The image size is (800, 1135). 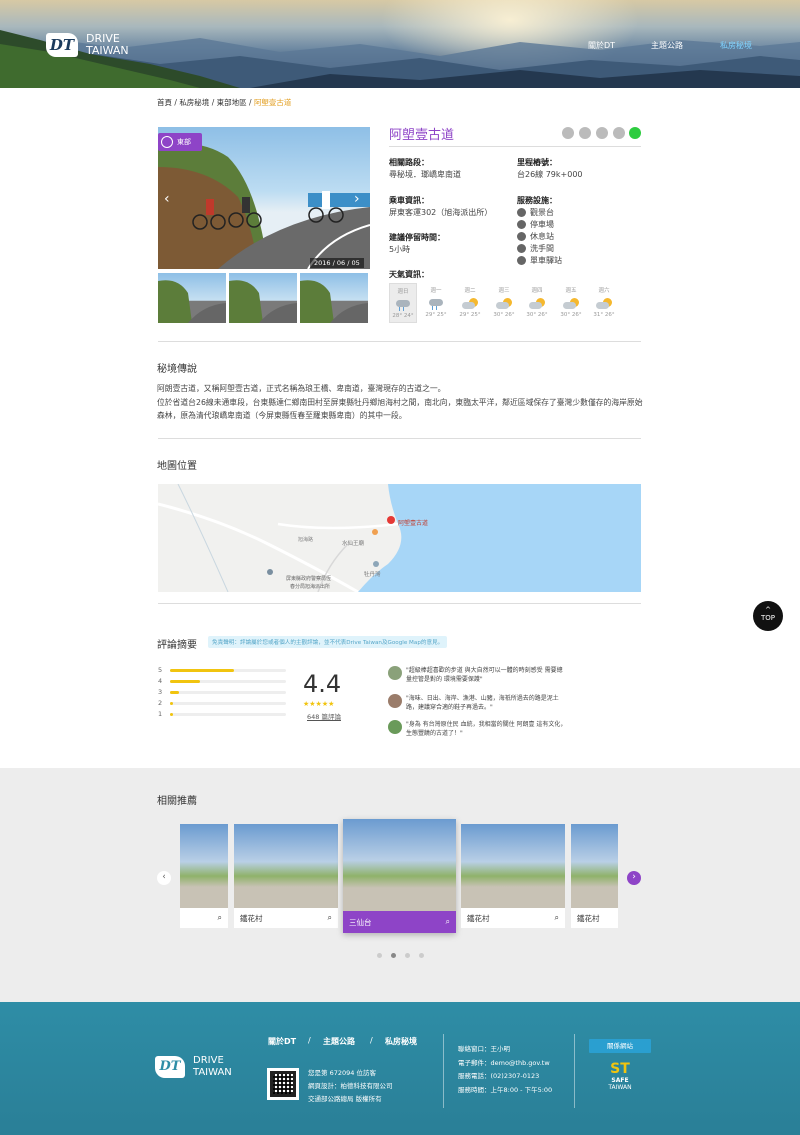 What do you see at coordinates (194, 102) in the screenshot?
I see `breadcrumb-secret: 私房秘境` at bounding box center [194, 102].